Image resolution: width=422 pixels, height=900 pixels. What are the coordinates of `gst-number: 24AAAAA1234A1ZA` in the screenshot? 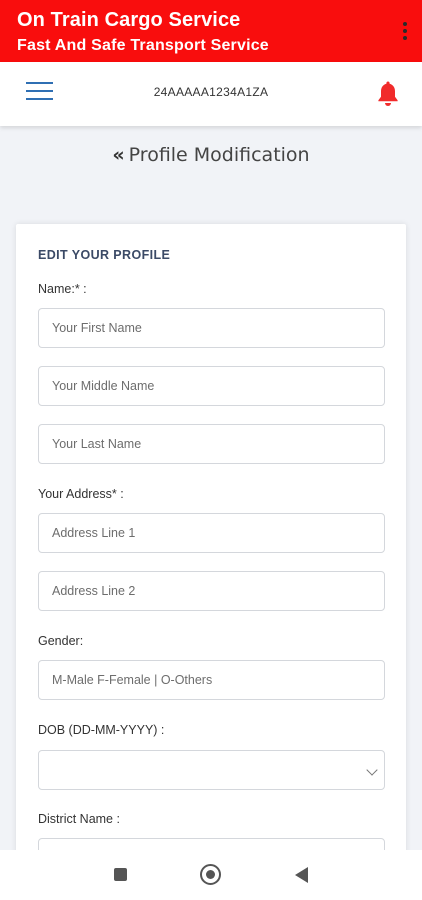 It's located at (211, 92).